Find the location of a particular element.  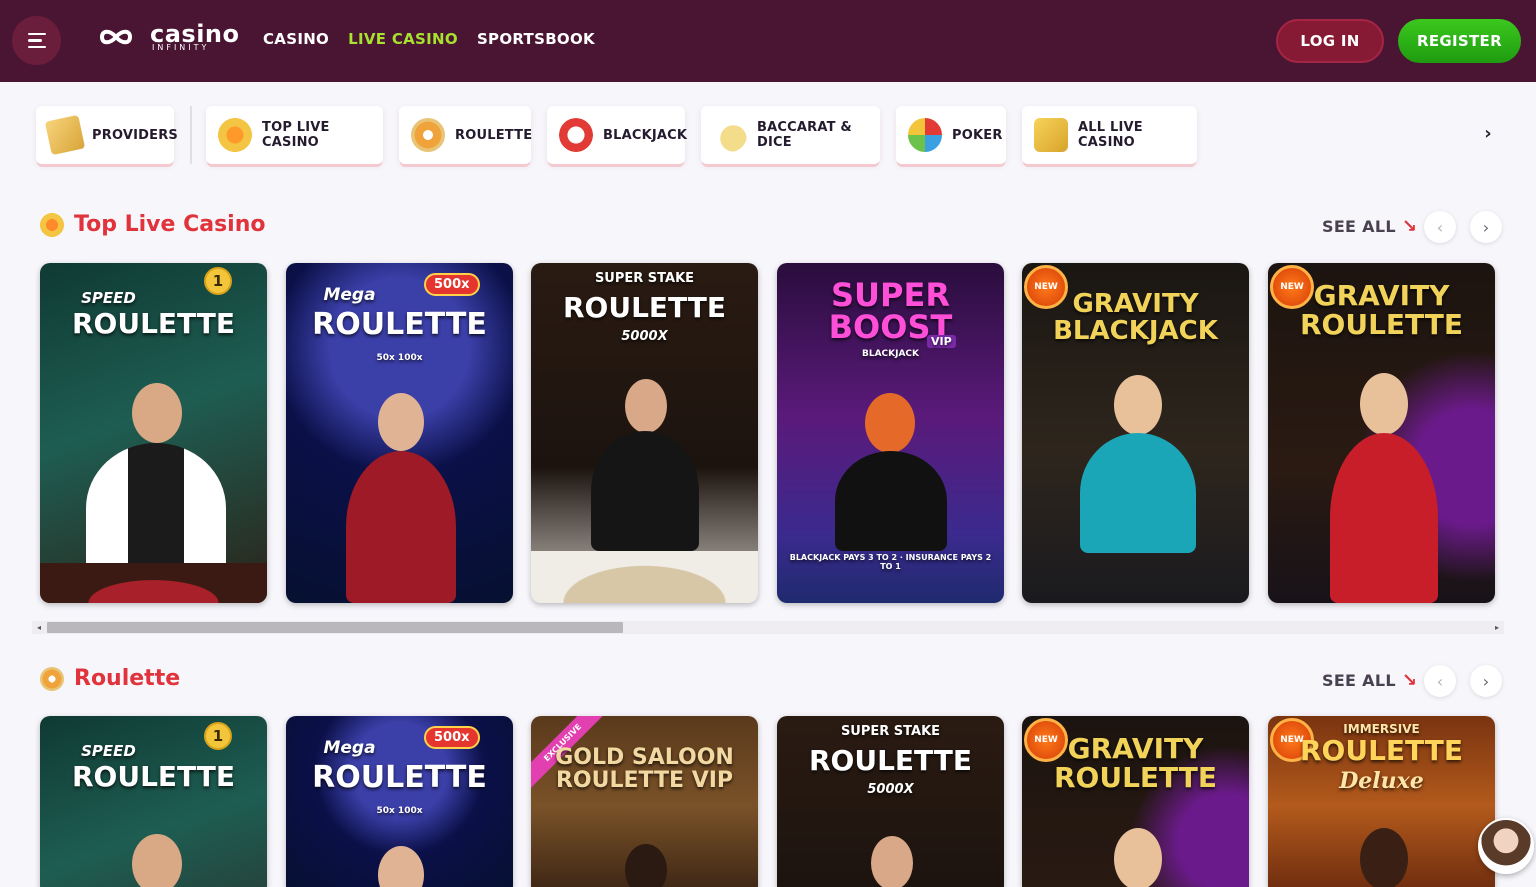

category-poker: POKER is located at coordinates (951, 135).